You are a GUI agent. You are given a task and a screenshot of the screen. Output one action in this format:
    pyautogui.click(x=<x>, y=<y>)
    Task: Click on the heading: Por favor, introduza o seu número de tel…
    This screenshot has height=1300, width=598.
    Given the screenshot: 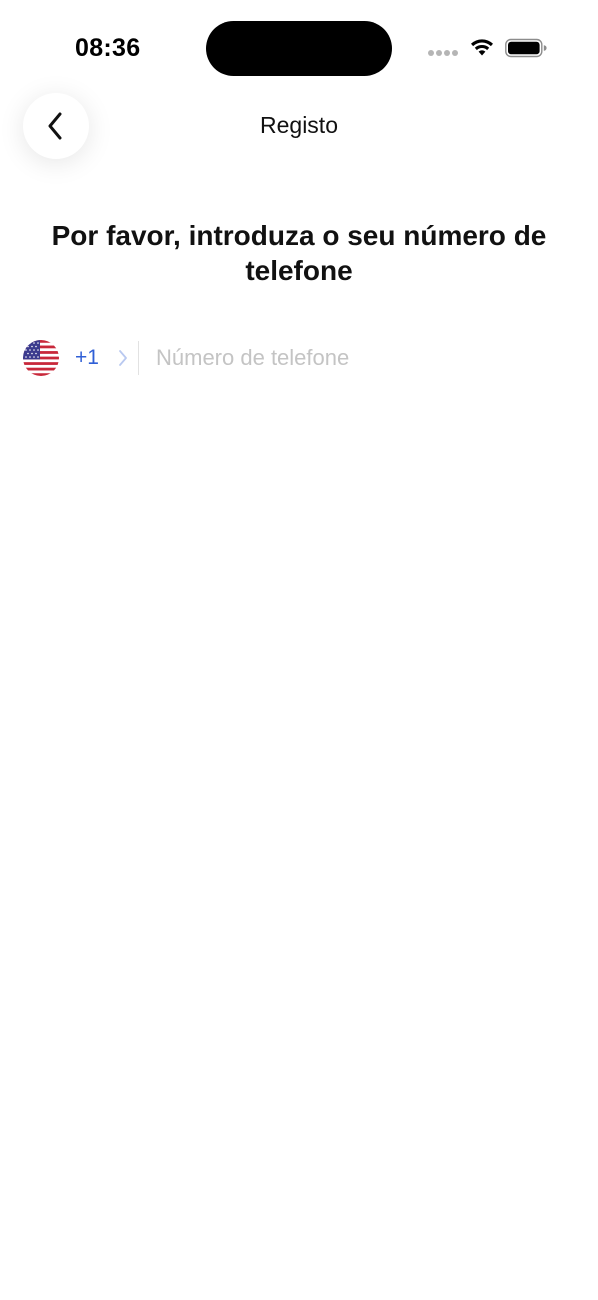 What is the action you would take?
    pyautogui.click(x=299, y=253)
    